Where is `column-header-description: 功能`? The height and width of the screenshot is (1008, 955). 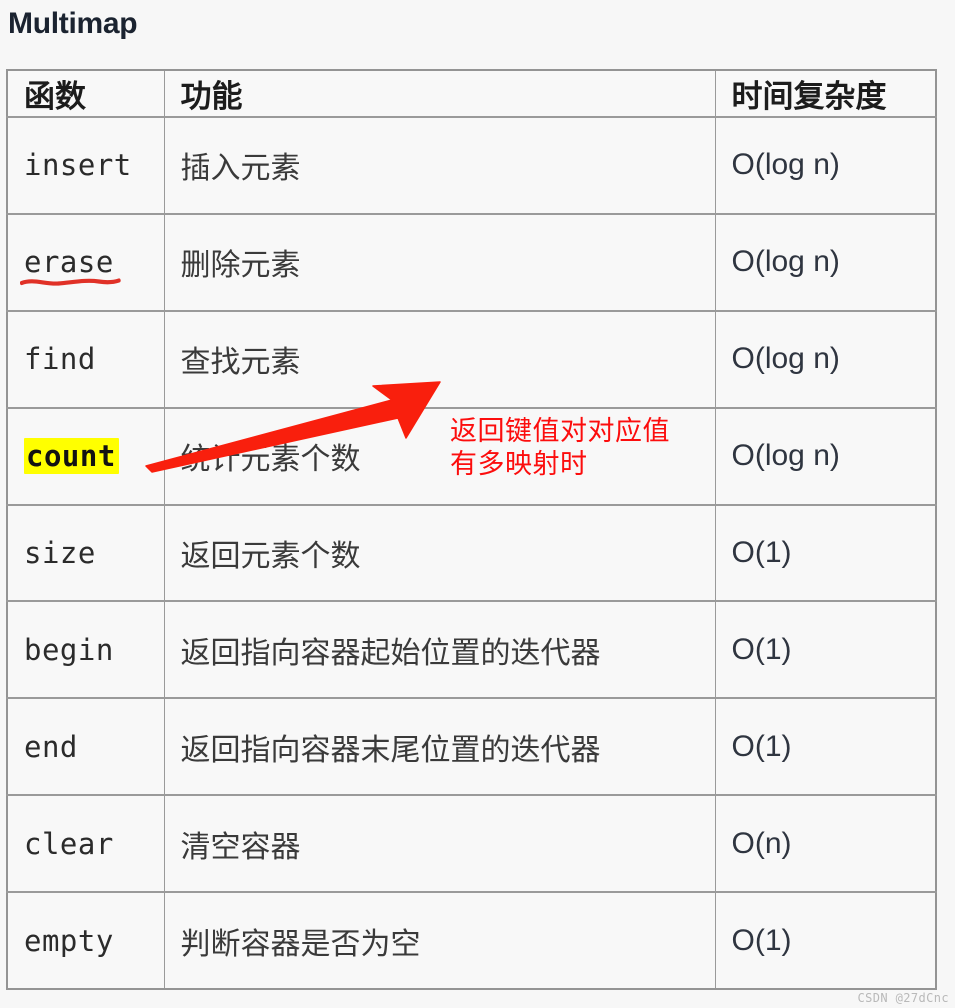
column-header-description: 功能 is located at coordinates (439, 94).